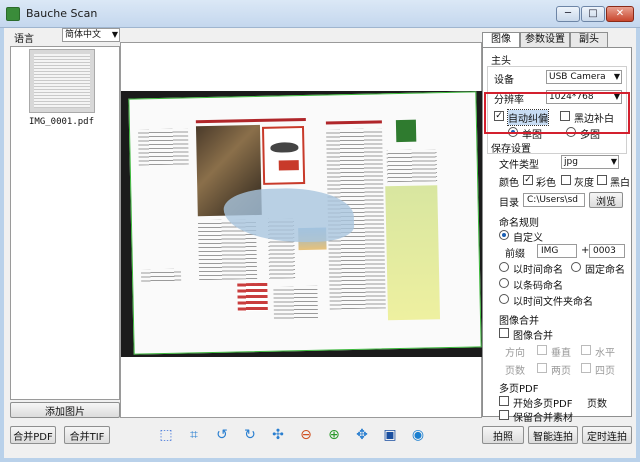 This screenshot has width=640, height=462. Describe the element at coordinates (33, 435) in the screenshot. I see `merge-pdf-button: 合并PDF` at that location.